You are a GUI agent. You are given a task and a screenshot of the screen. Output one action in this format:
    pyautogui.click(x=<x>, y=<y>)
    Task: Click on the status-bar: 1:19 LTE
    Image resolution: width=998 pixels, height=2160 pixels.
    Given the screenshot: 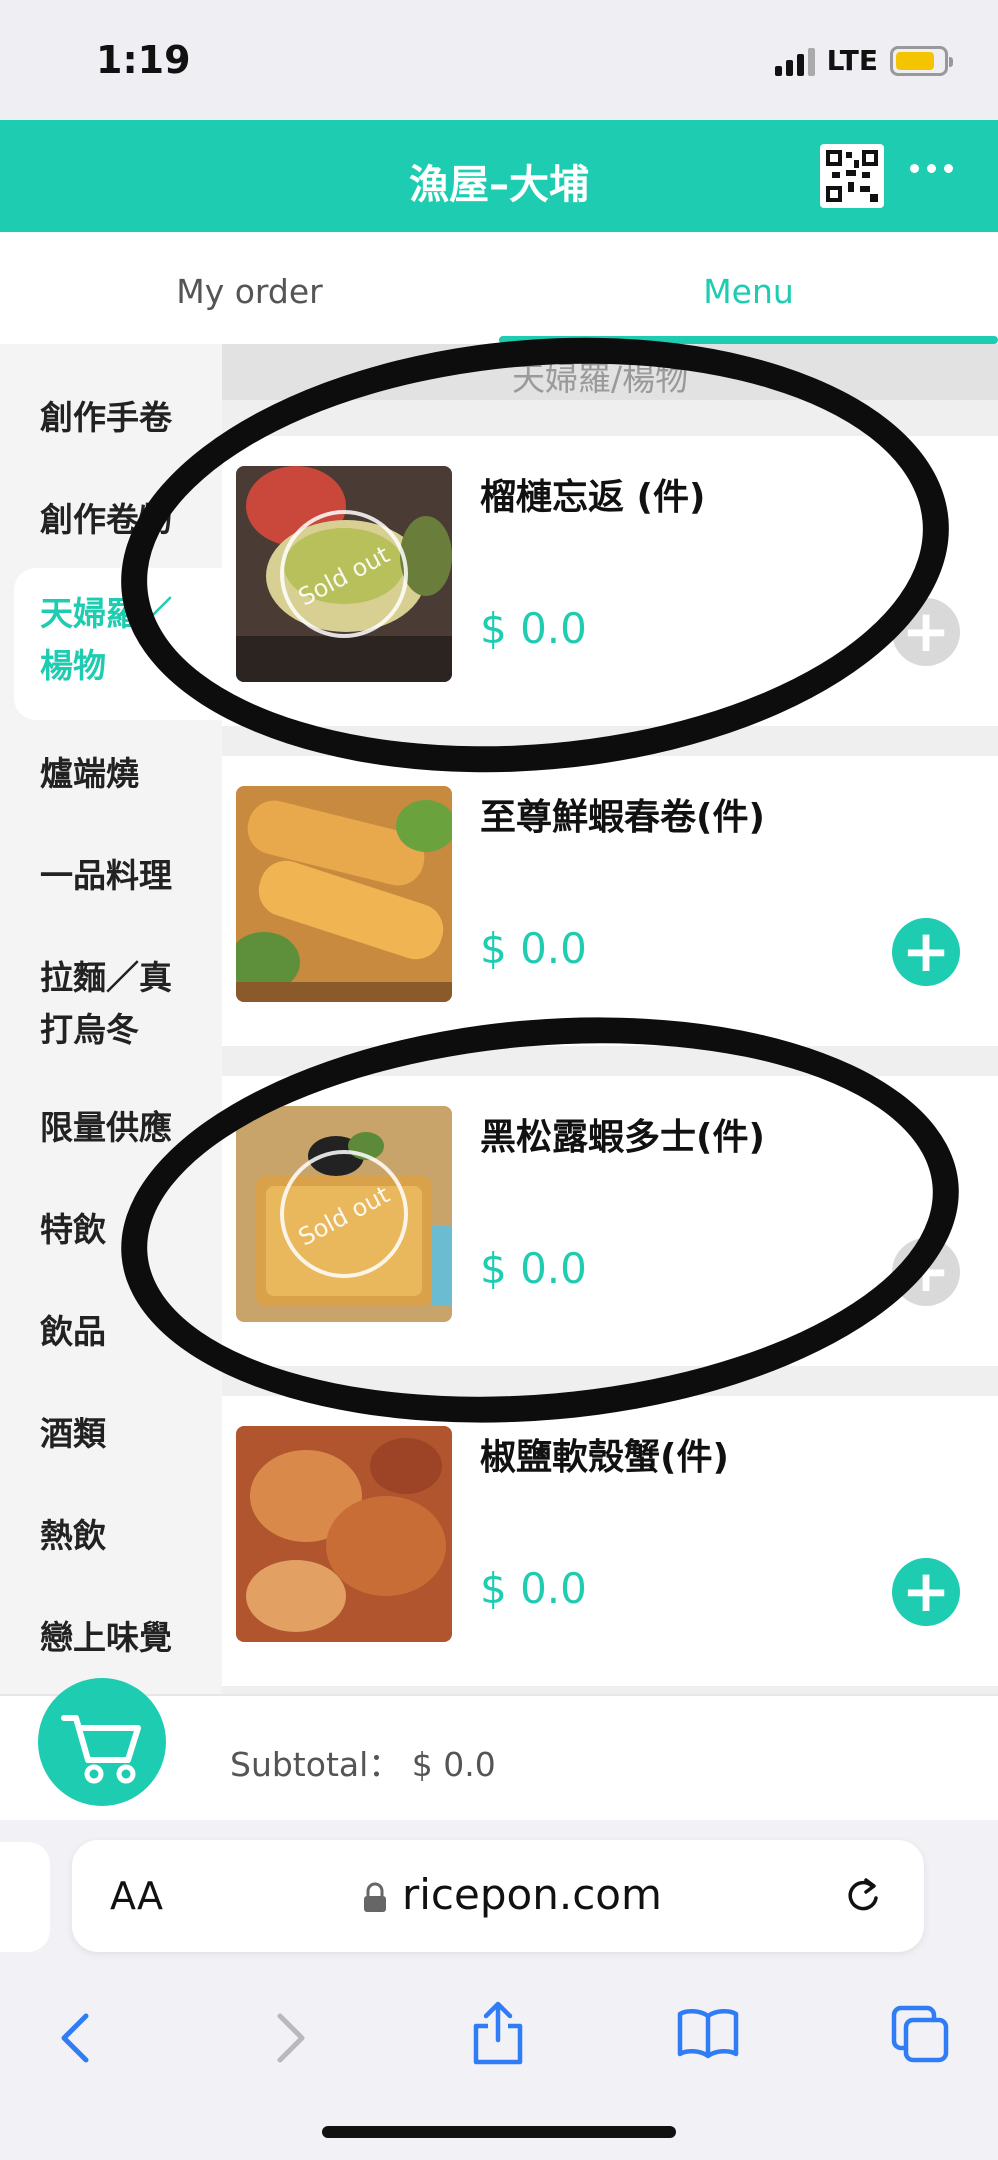 What is the action you would take?
    pyautogui.click(x=499, y=60)
    